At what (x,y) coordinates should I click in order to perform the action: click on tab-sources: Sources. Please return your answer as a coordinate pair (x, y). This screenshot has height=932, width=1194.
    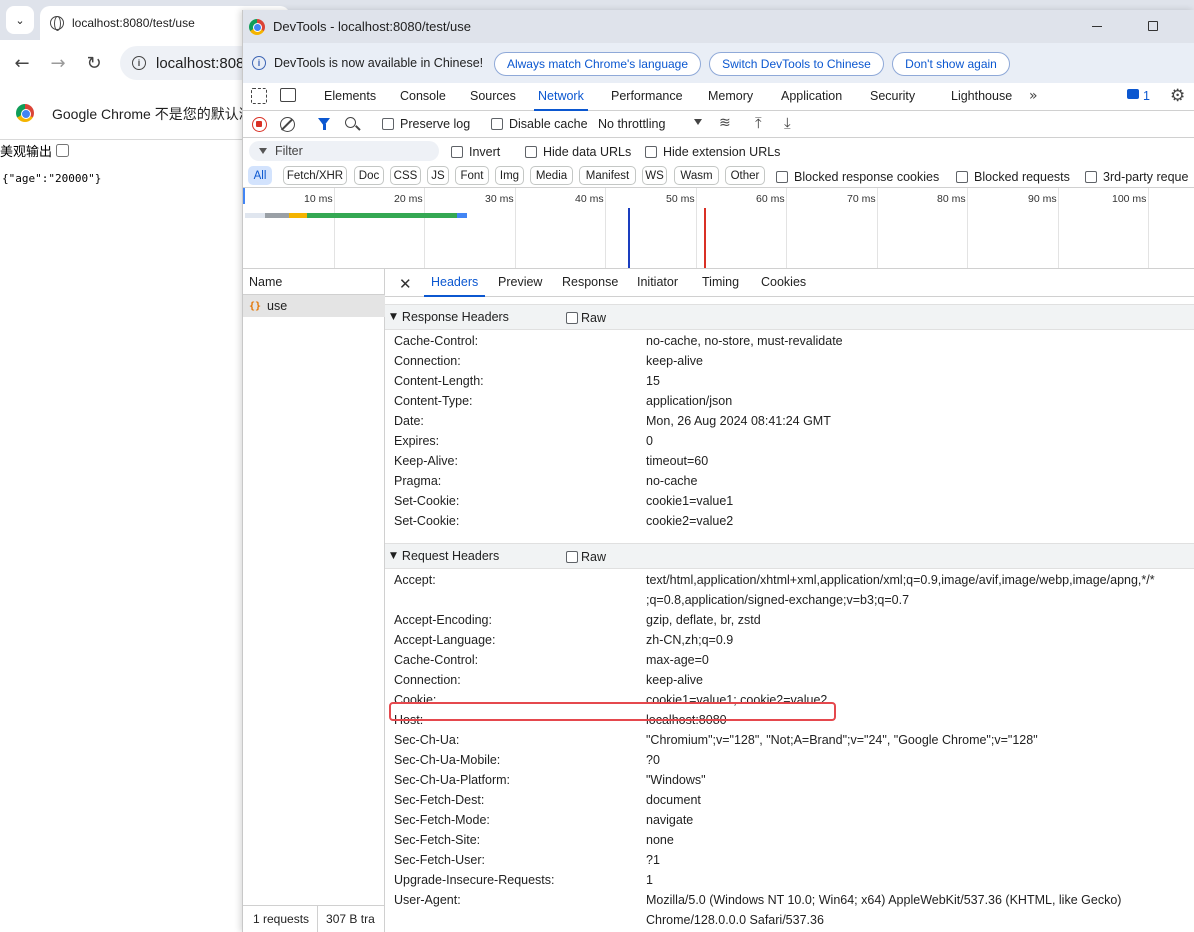
    Looking at the image, I should click on (493, 97).